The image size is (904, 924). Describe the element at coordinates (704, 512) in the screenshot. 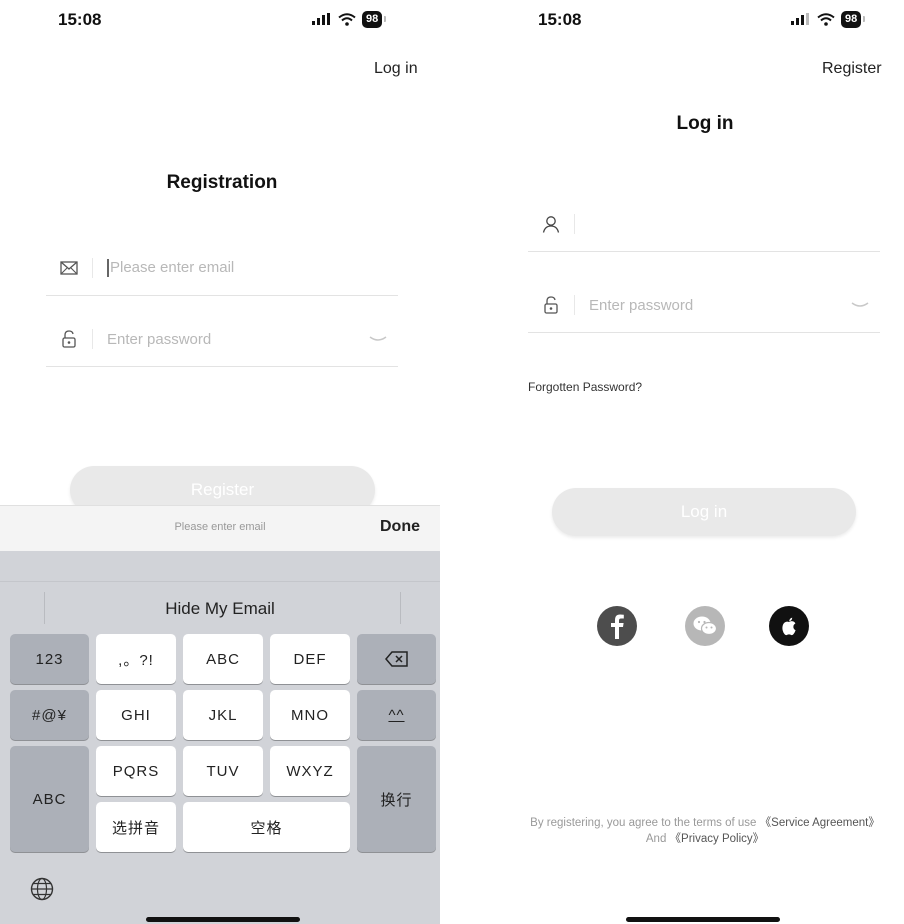

I see `login-button: Log in` at that location.